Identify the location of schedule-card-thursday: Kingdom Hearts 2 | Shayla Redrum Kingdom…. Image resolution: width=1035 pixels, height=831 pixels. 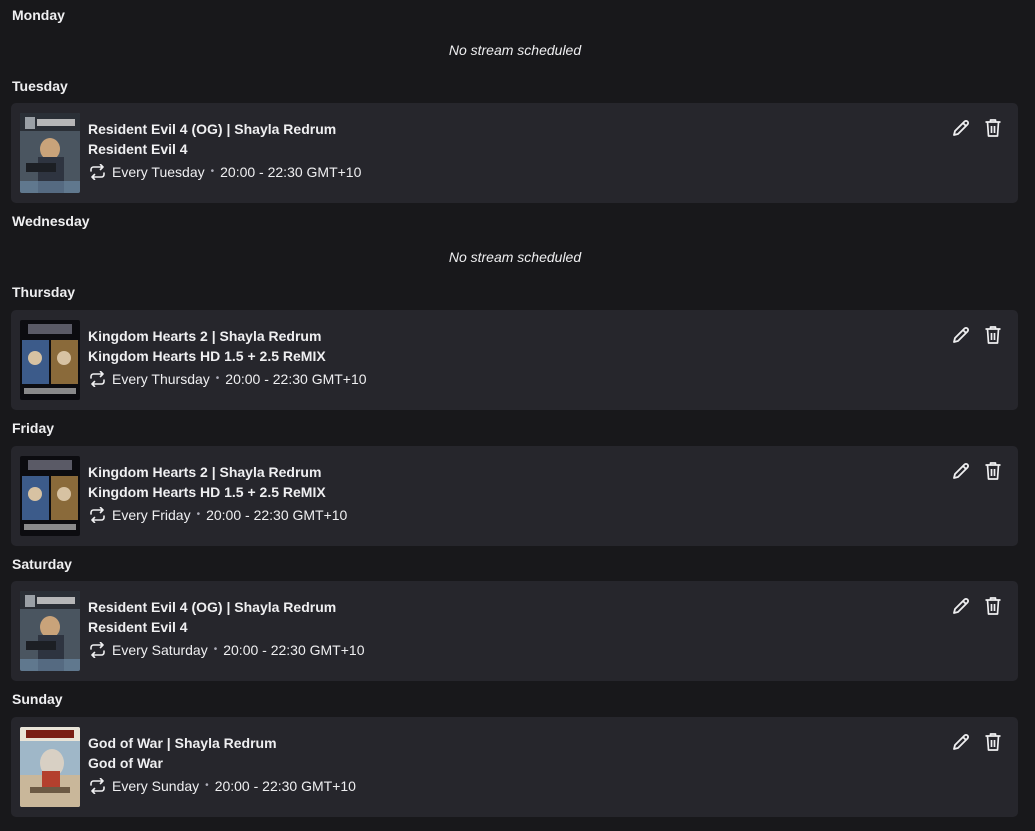
(514, 360).